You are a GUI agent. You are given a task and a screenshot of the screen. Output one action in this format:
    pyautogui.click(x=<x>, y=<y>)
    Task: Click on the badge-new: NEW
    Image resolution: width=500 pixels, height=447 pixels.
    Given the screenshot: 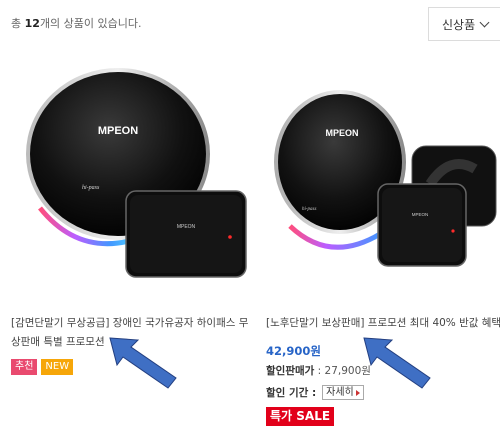 What is the action you would take?
    pyautogui.click(x=57, y=367)
    